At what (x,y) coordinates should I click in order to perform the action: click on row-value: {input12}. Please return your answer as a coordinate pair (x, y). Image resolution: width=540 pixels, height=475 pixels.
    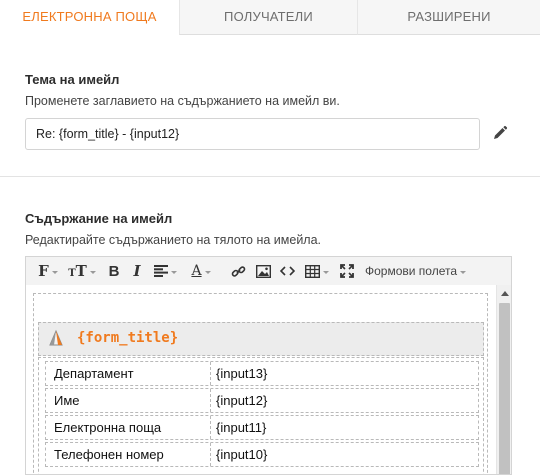
    Looking at the image, I should click on (242, 400).